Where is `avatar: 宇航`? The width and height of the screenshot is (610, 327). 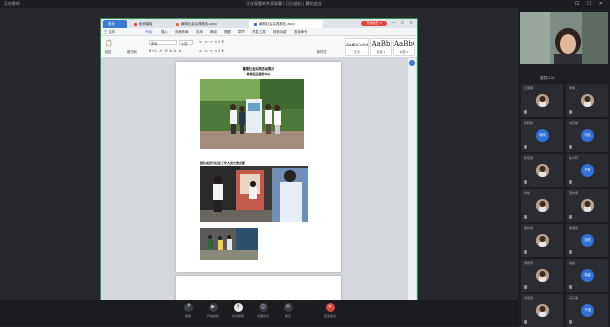 avatar: 宇航 is located at coordinates (587, 135).